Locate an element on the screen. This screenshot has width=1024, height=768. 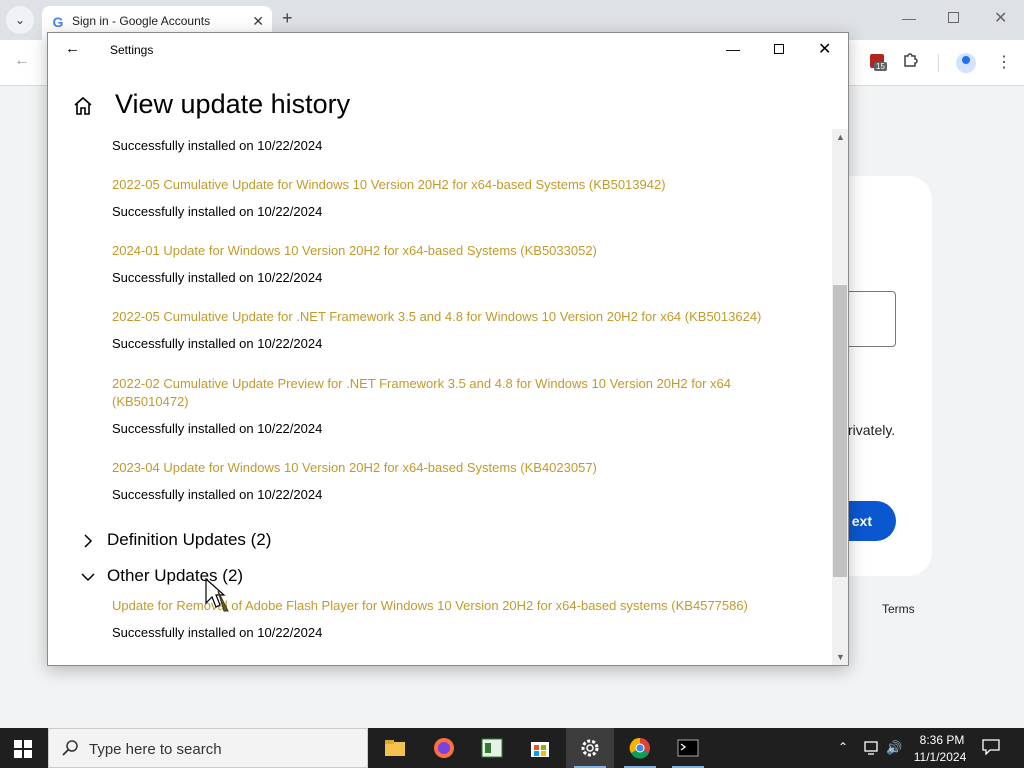
network-icon is located at coordinates (872, 748).